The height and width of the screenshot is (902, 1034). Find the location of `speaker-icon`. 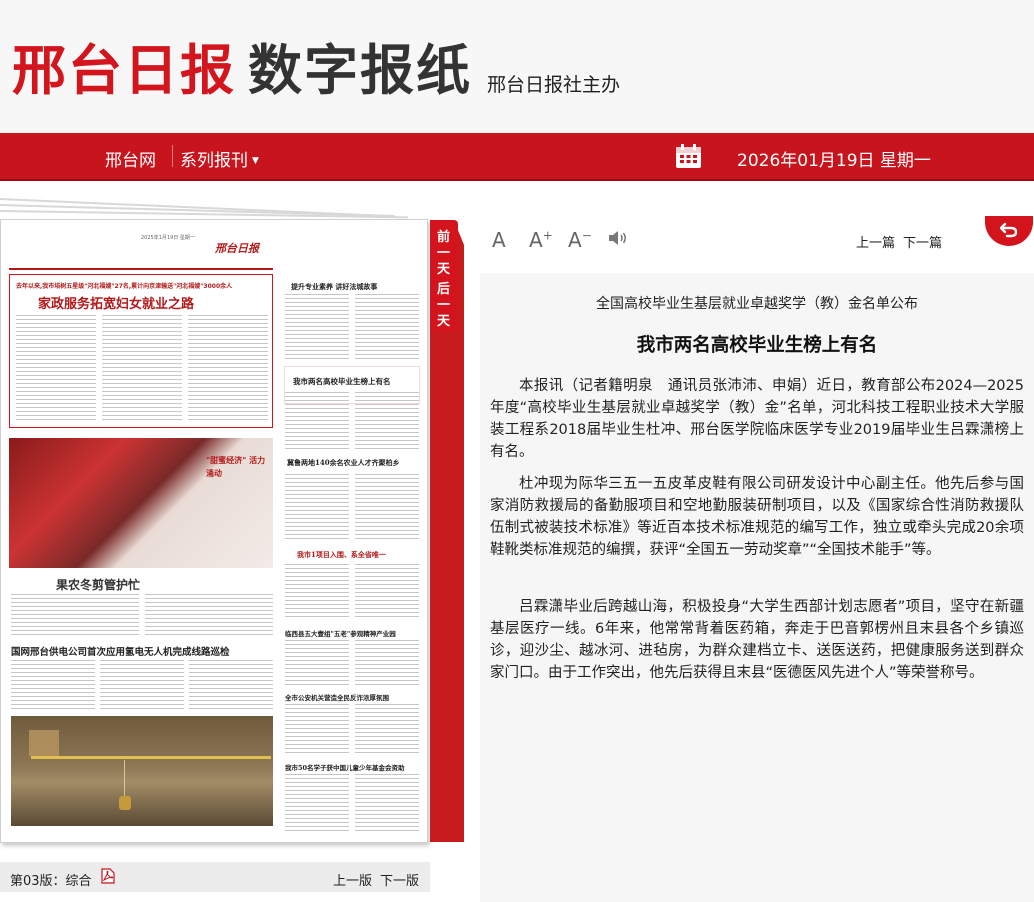

speaker-icon is located at coordinates (618, 238).